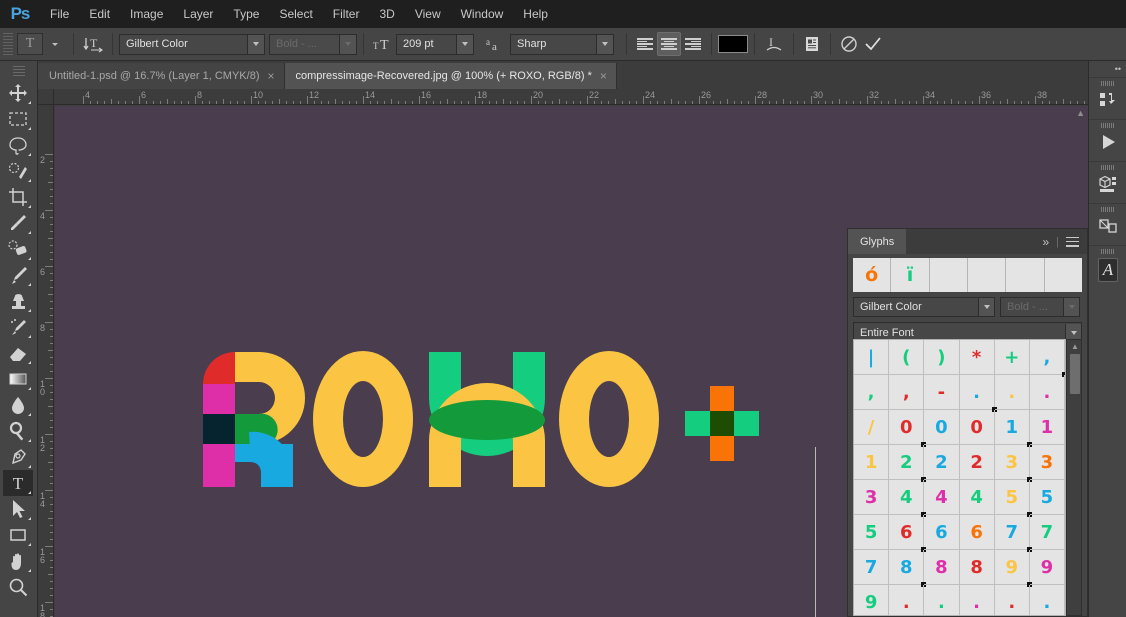  I want to click on menu-item-view: View, so click(428, 14).